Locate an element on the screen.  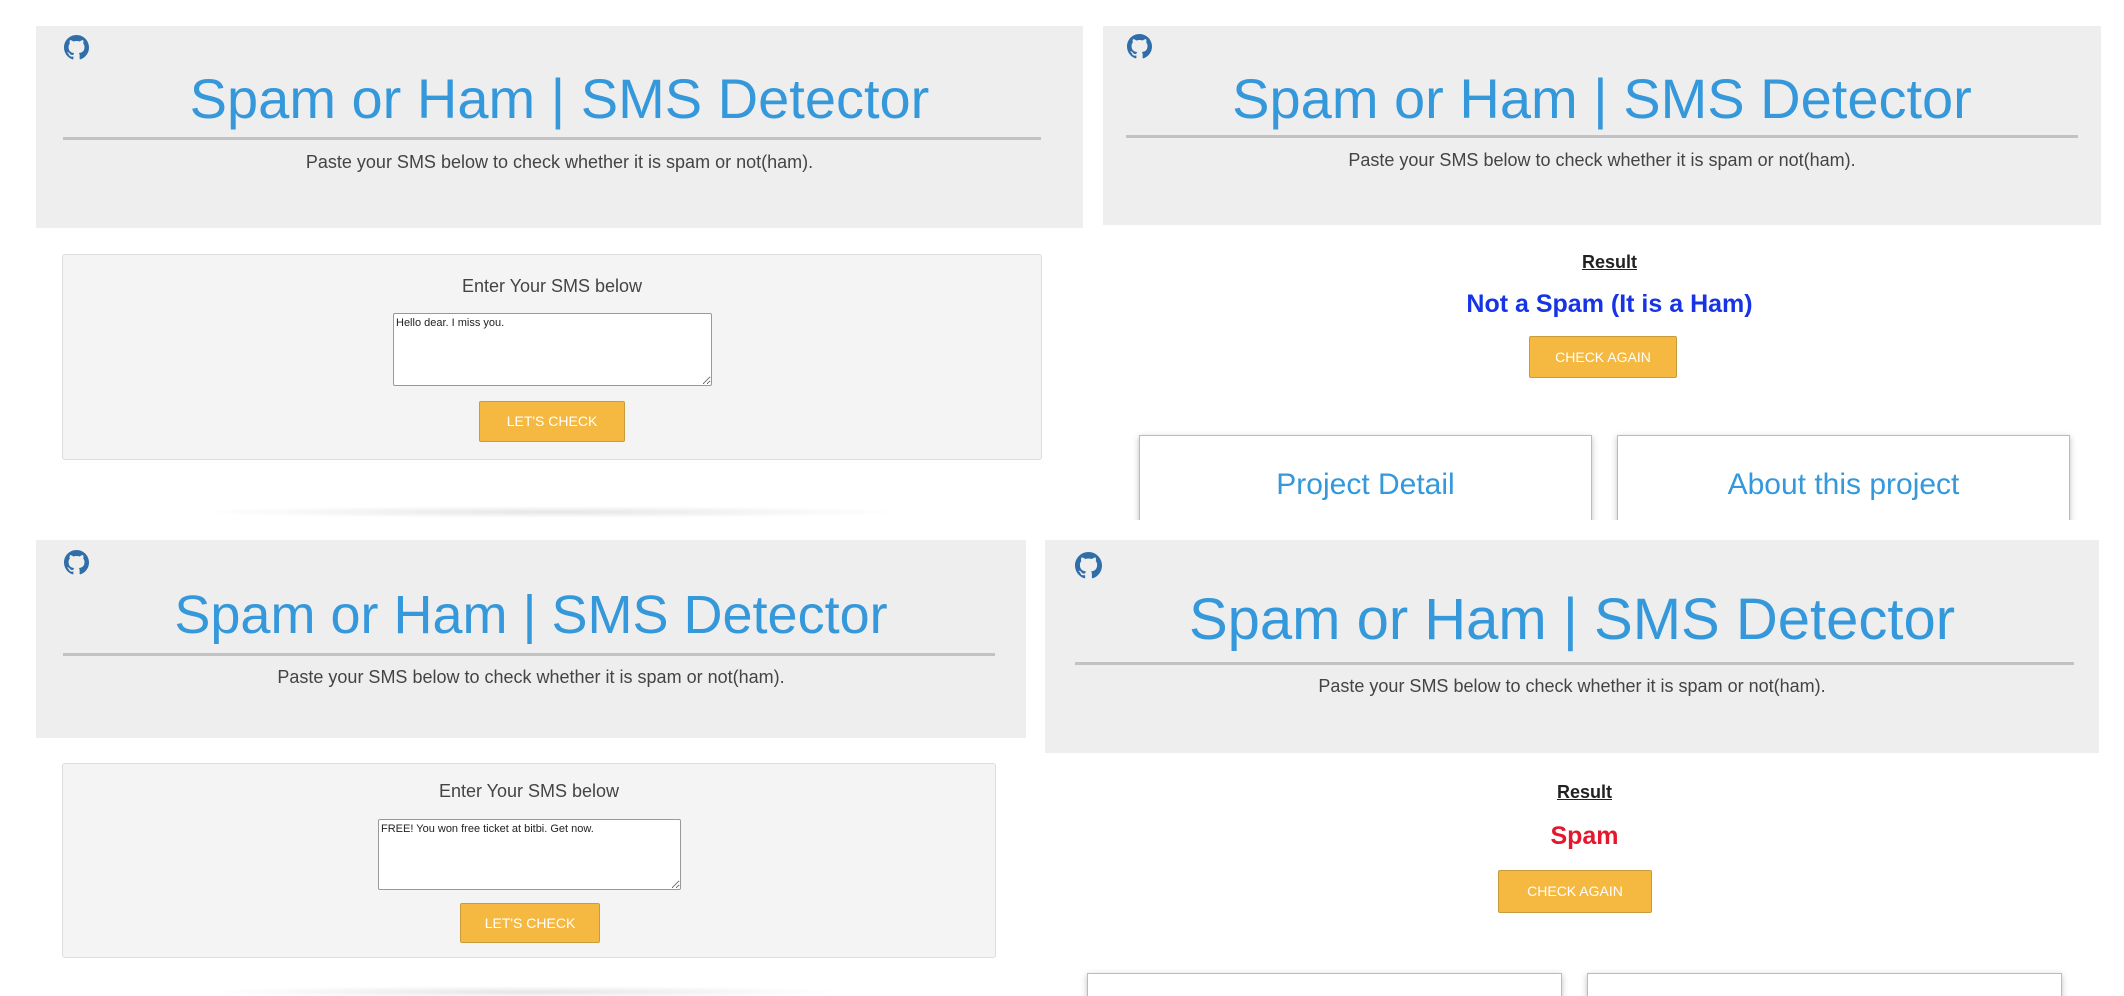
about-project-card: About this project is located at coordinates (1843, 477).